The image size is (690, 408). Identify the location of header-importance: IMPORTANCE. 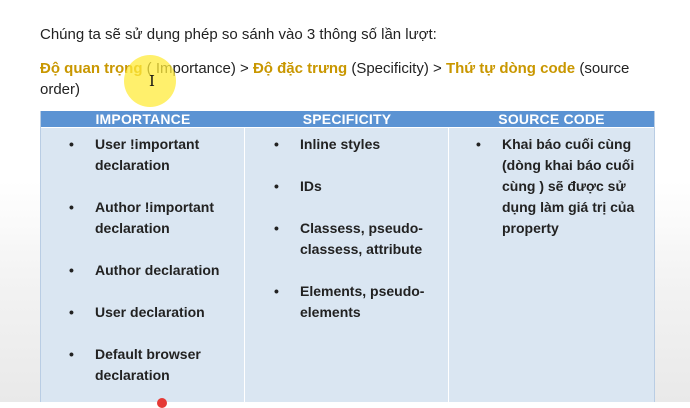
(143, 119).